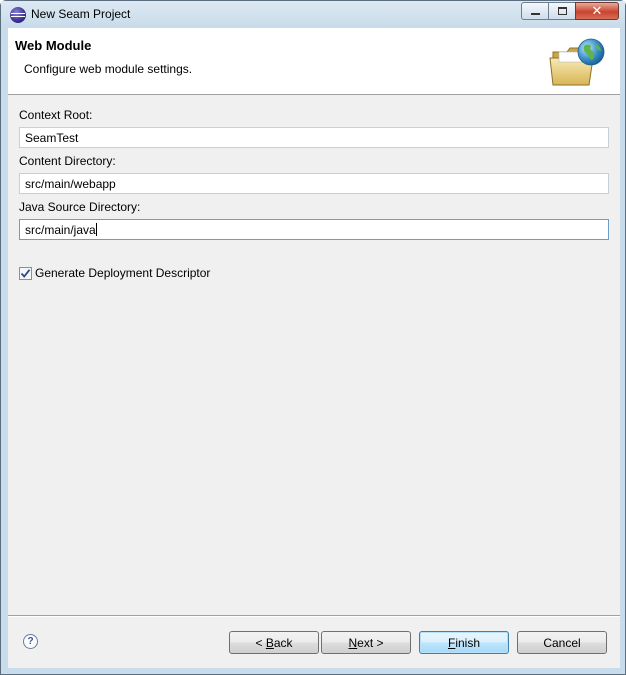 This screenshot has width=626, height=675. I want to click on minimize-icon, so click(535, 14).